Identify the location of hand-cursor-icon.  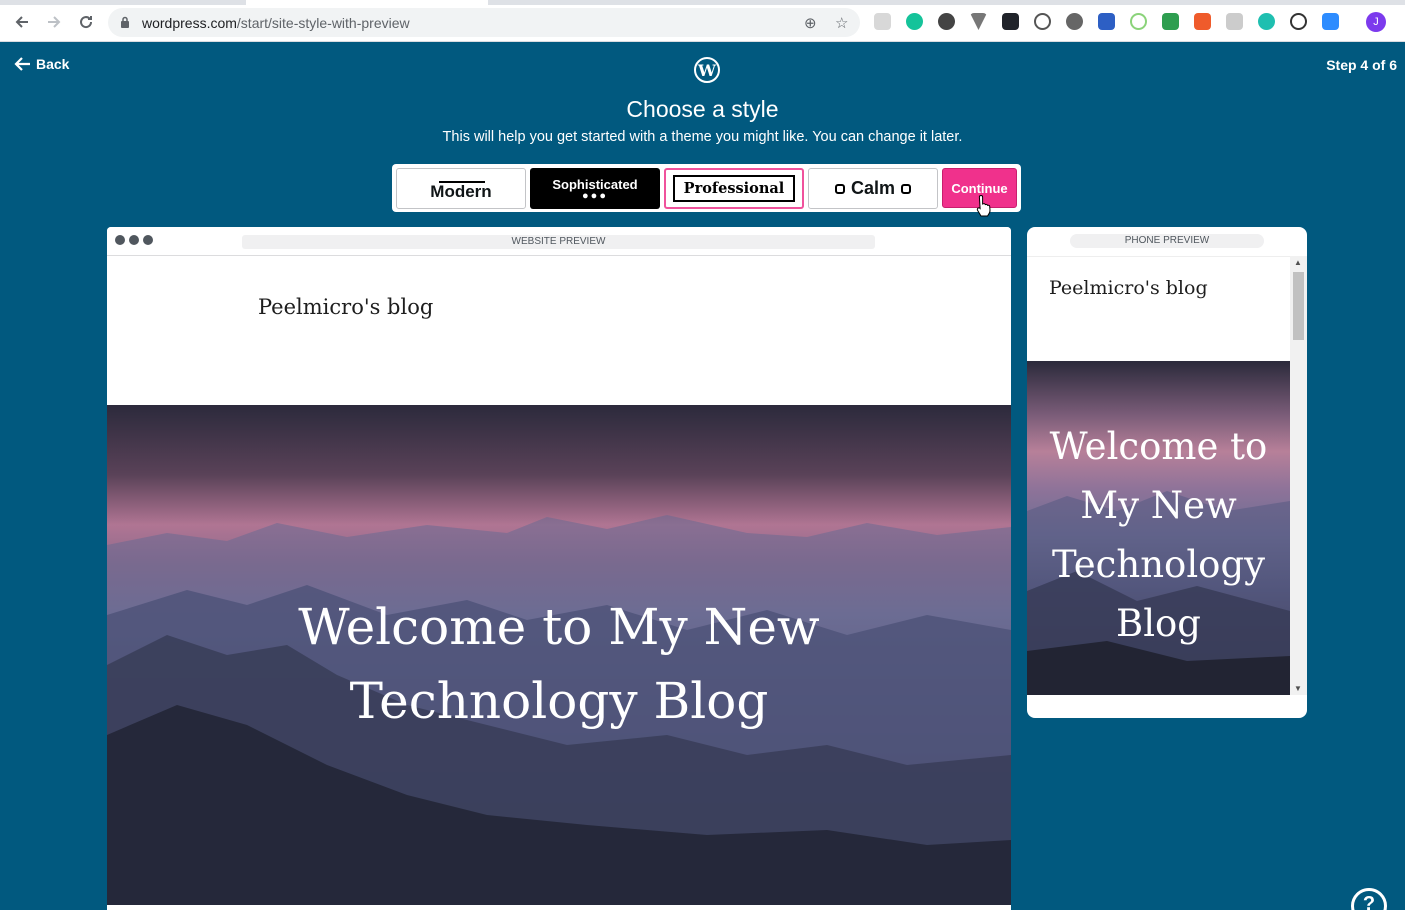
(983, 205).